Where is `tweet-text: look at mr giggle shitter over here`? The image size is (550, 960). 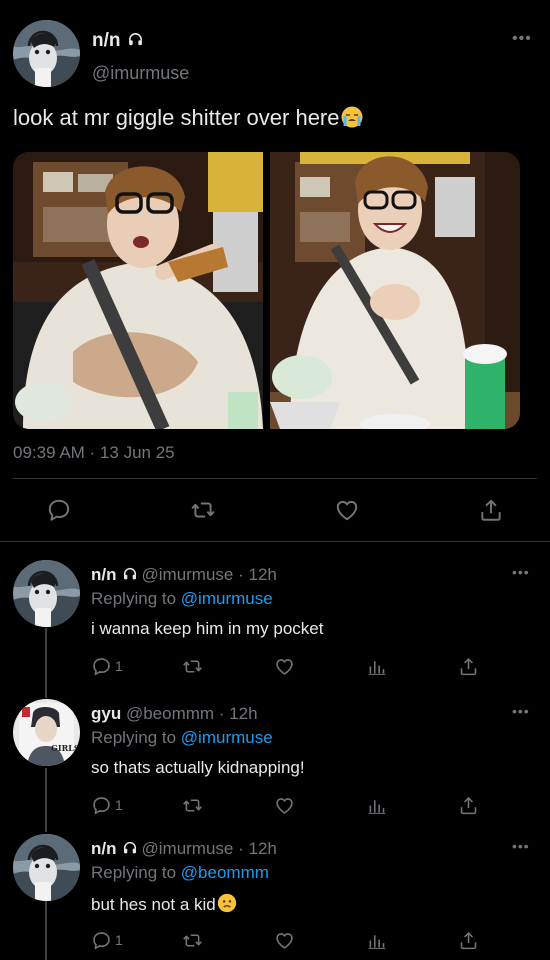
tweet-text: look at mr giggle shitter over here is located at coordinates (188, 118).